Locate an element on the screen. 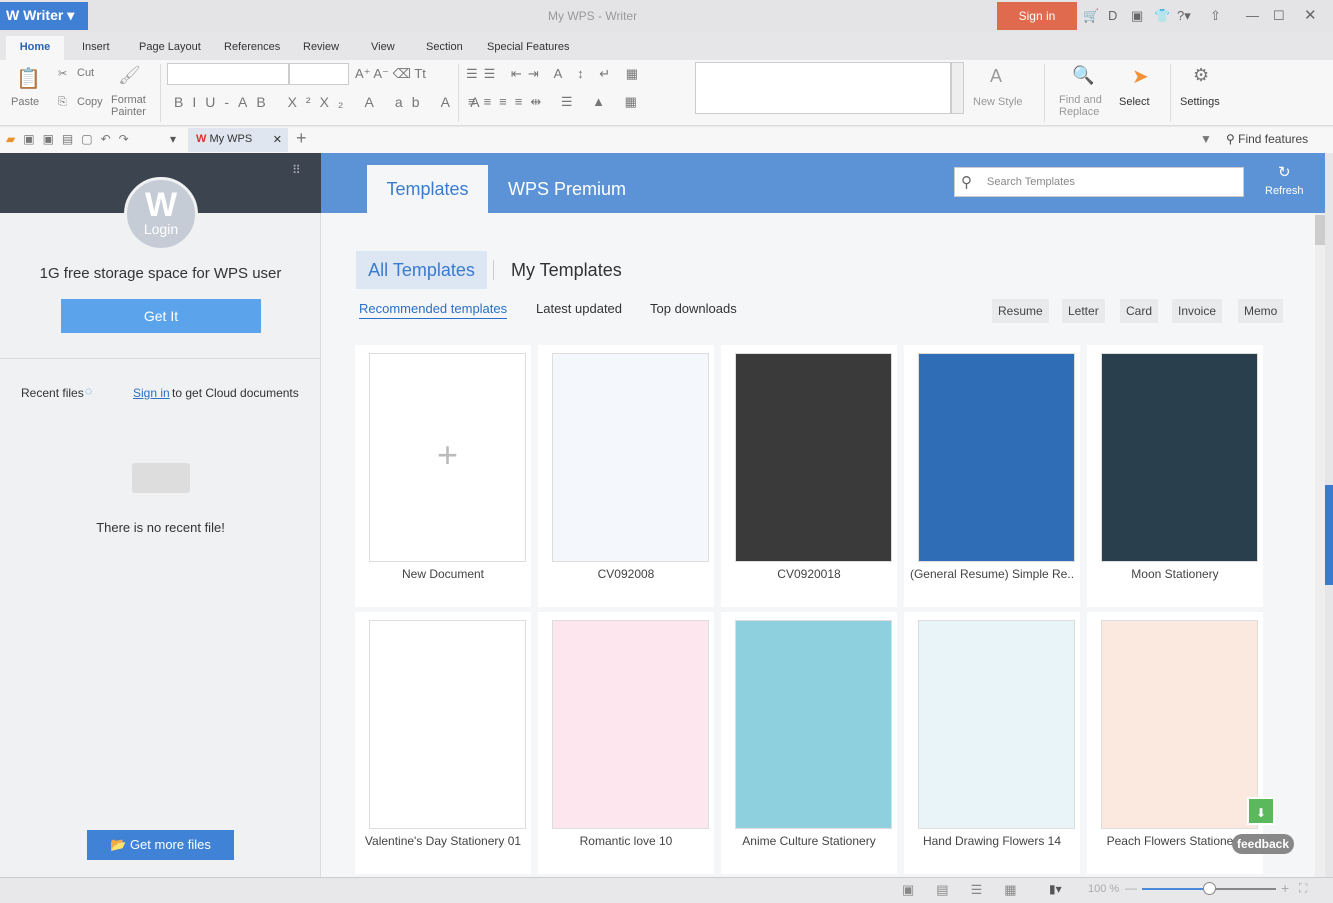 The width and height of the screenshot is (1333, 903). tab-section: Section is located at coordinates (444, 47).